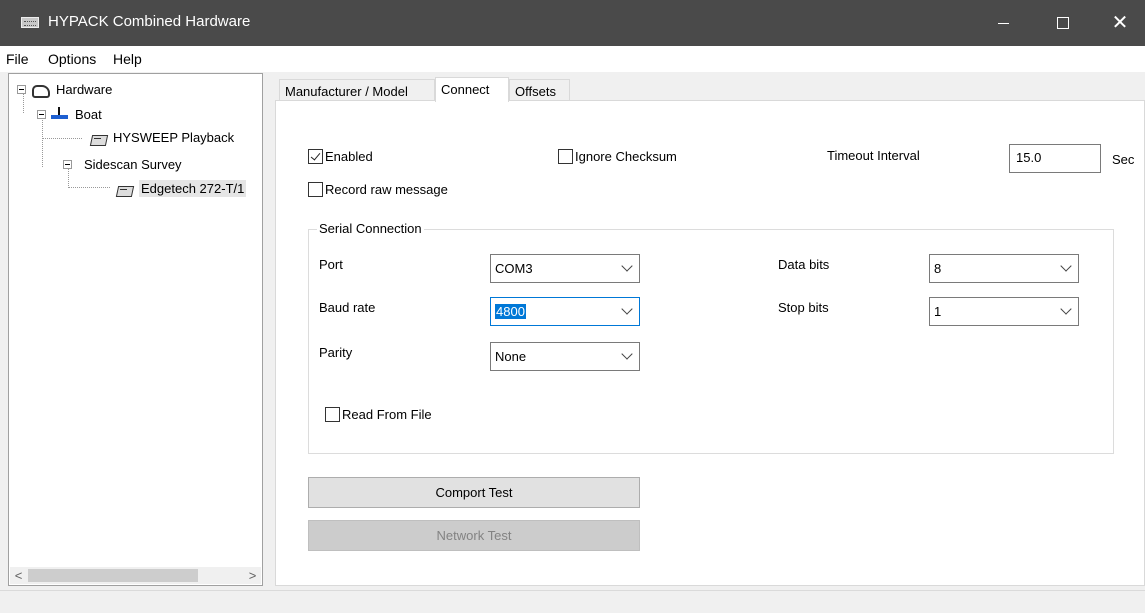  I want to click on baud-rate-label: Baud rate, so click(347, 307).